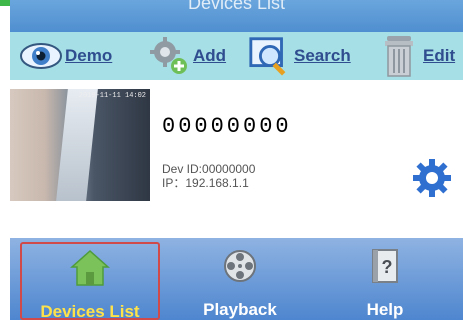 The height and width of the screenshot is (320, 463). What do you see at coordinates (112, 96) in the screenshot?
I see `thumbnail-timestamp: 2019-11-11 14:02` at bounding box center [112, 96].